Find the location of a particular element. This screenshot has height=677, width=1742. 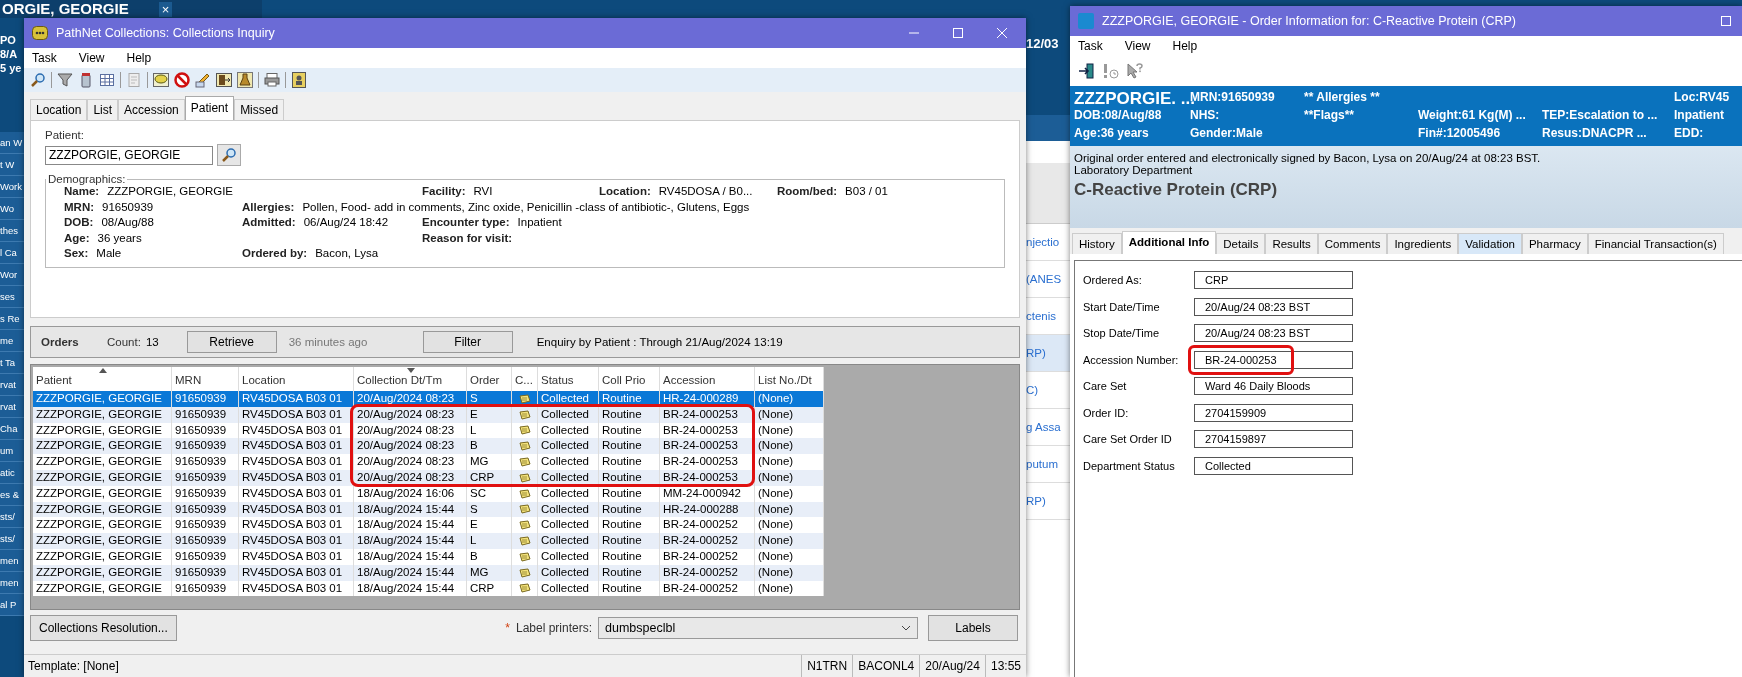

pencil-icon is located at coordinates (203, 80).